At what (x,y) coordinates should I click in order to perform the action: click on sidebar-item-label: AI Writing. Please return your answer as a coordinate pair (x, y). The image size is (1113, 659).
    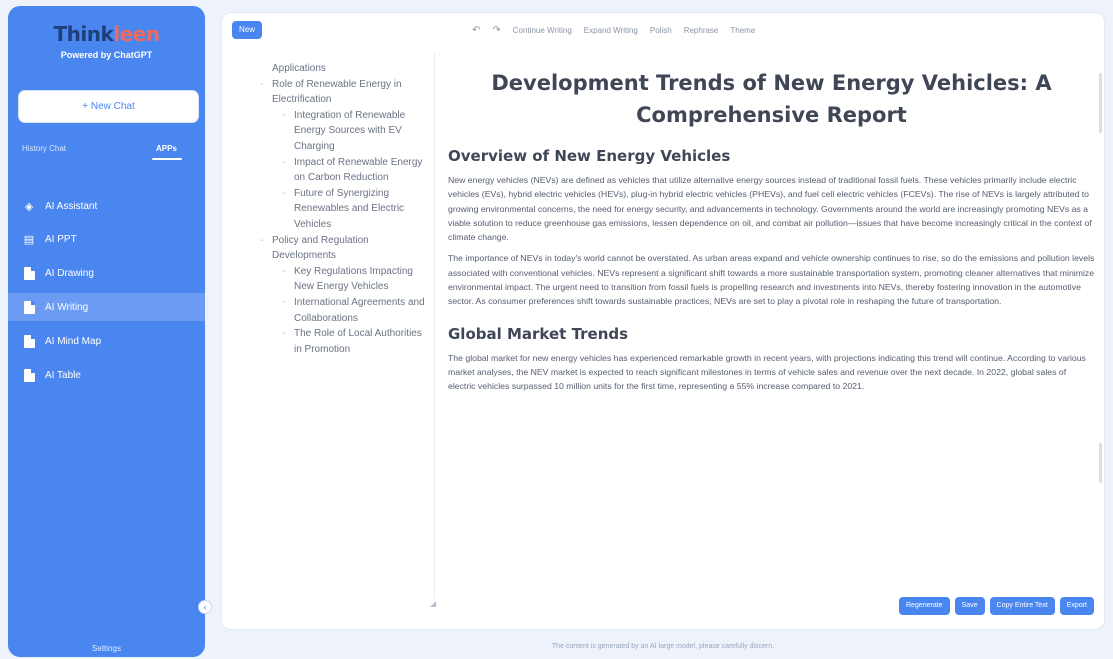
    Looking at the image, I should click on (67, 307).